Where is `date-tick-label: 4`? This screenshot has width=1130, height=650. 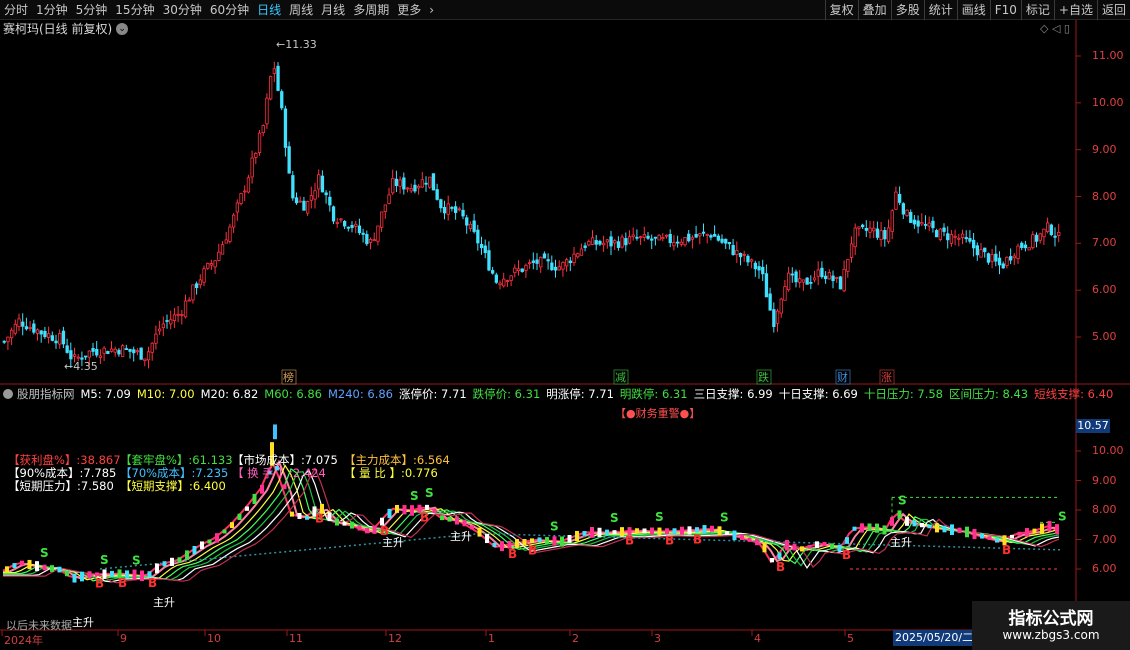 date-tick-label: 4 is located at coordinates (757, 638).